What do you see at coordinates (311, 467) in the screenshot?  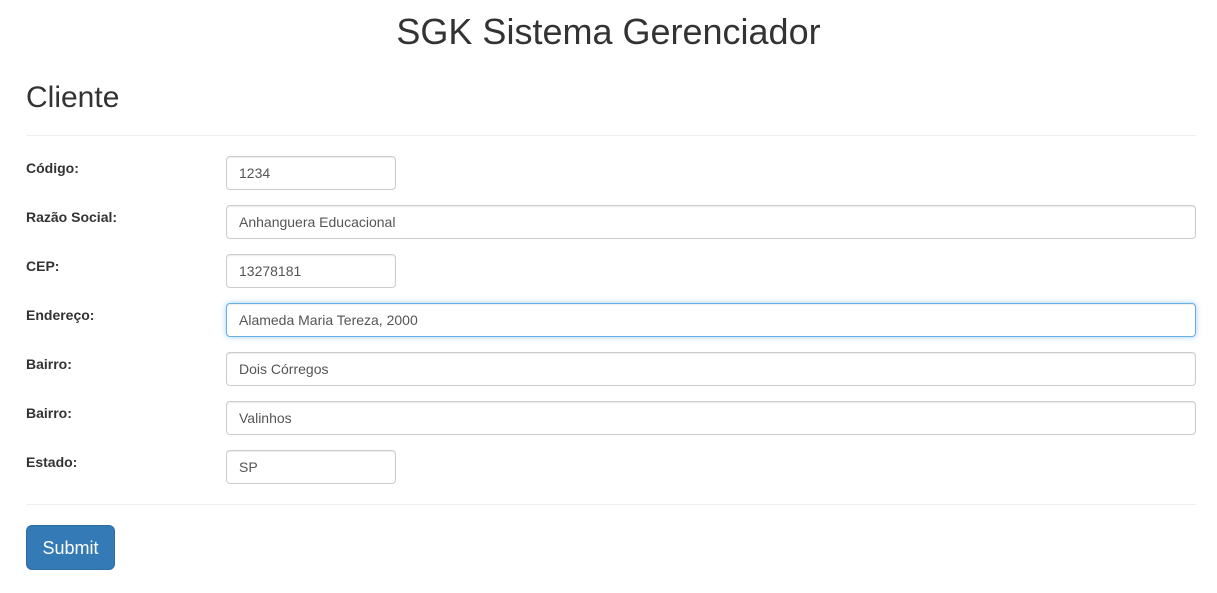 I see `estado-input` at bounding box center [311, 467].